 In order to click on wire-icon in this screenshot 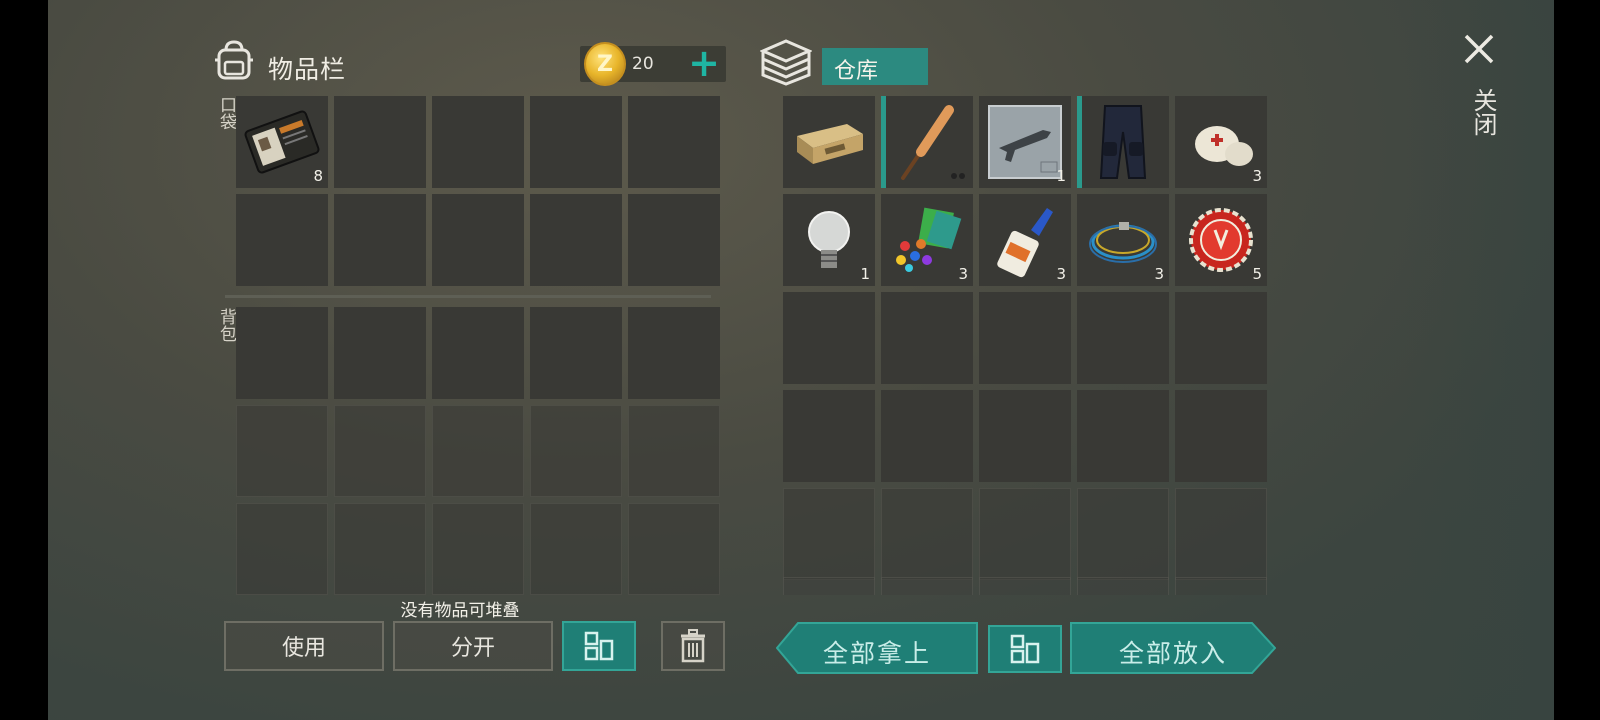, I will do `click(1123, 242)`.